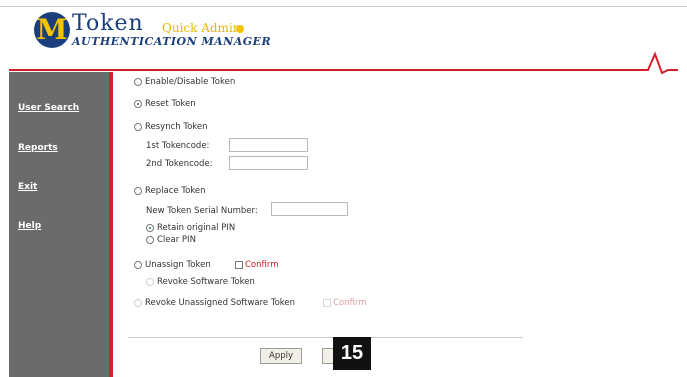 The image size is (687, 377). I want to click on unassign-token-radio, so click(138, 265).